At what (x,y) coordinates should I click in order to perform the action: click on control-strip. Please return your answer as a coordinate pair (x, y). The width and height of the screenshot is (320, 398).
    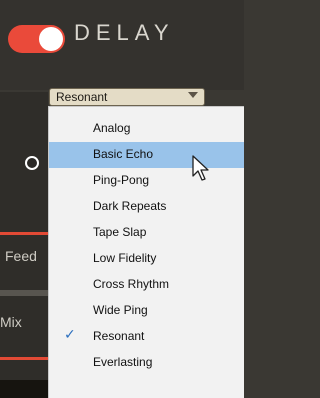
    Looking at the image, I should click on (24, 245).